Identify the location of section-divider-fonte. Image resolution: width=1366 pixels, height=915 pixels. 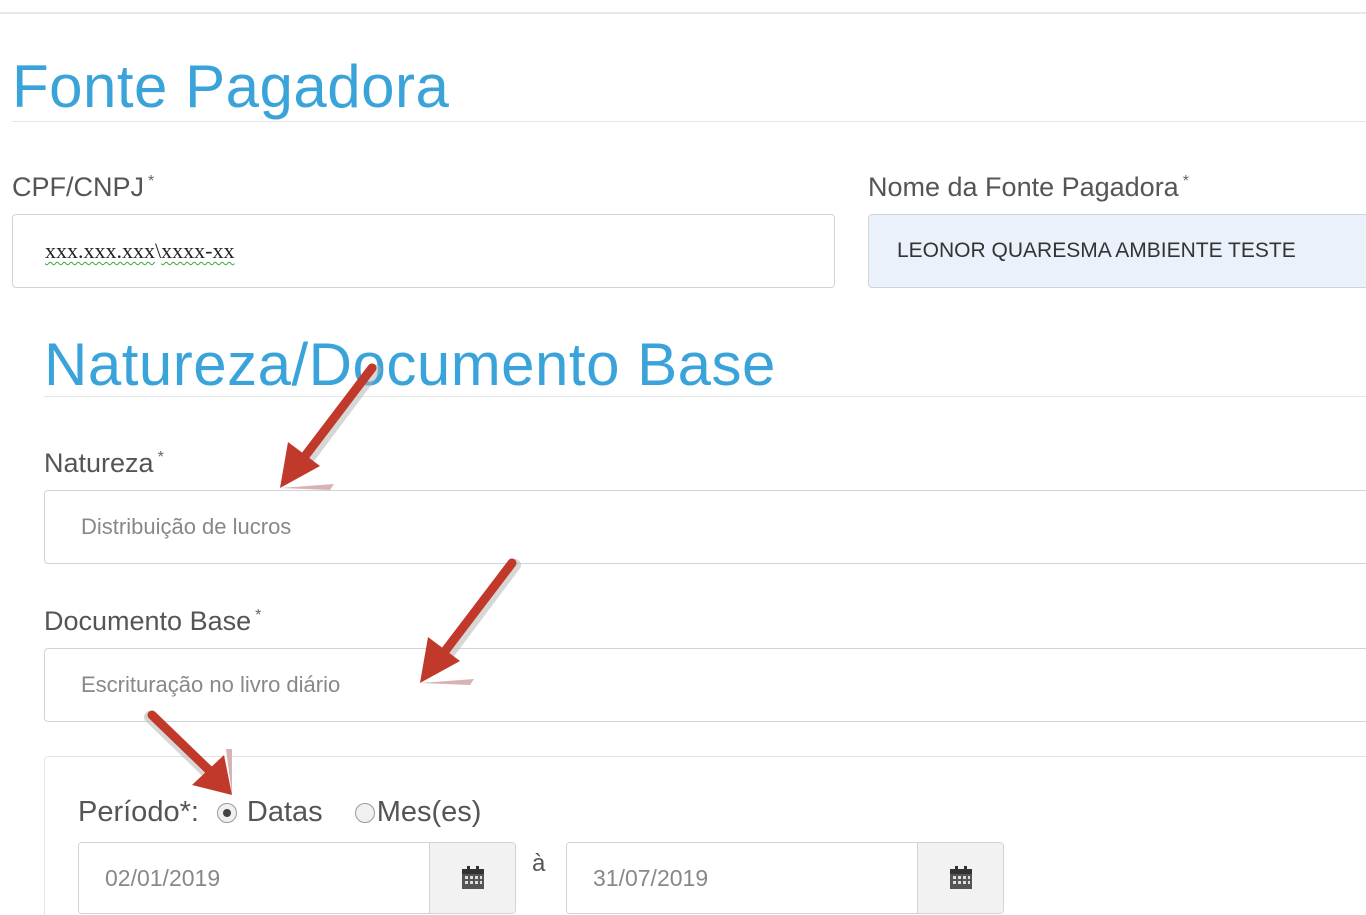
(689, 121).